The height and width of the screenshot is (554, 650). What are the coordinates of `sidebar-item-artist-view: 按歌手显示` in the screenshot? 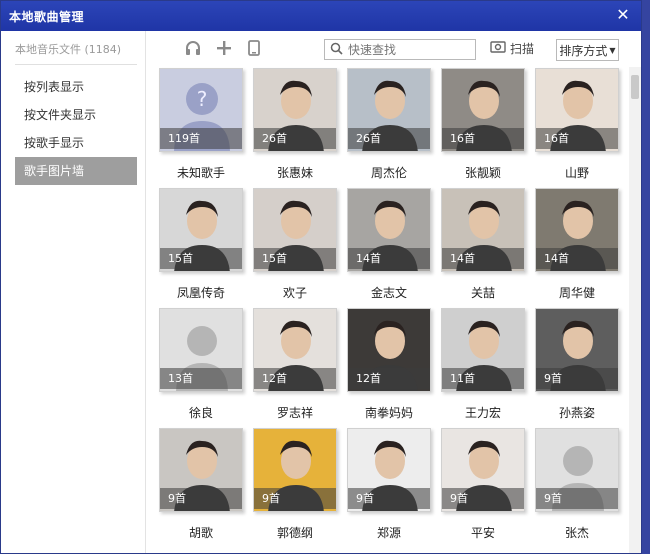 It's located at (76, 143).